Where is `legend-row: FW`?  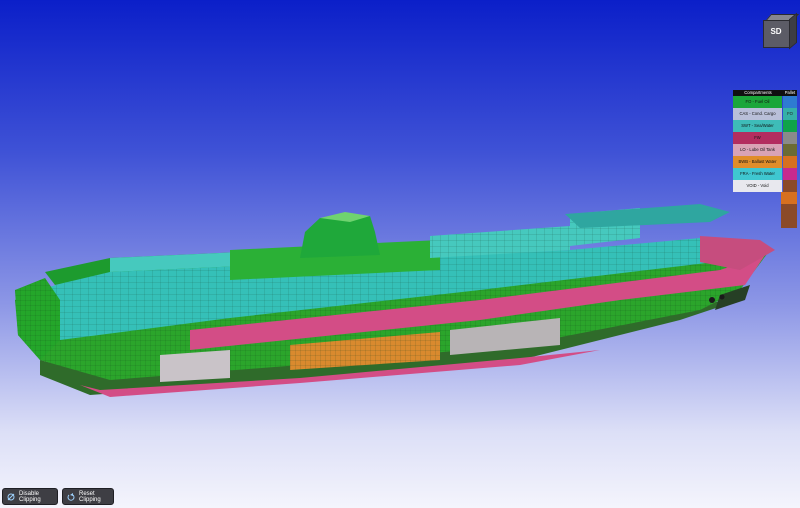
legend-row: FW is located at coordinates (765, 138).